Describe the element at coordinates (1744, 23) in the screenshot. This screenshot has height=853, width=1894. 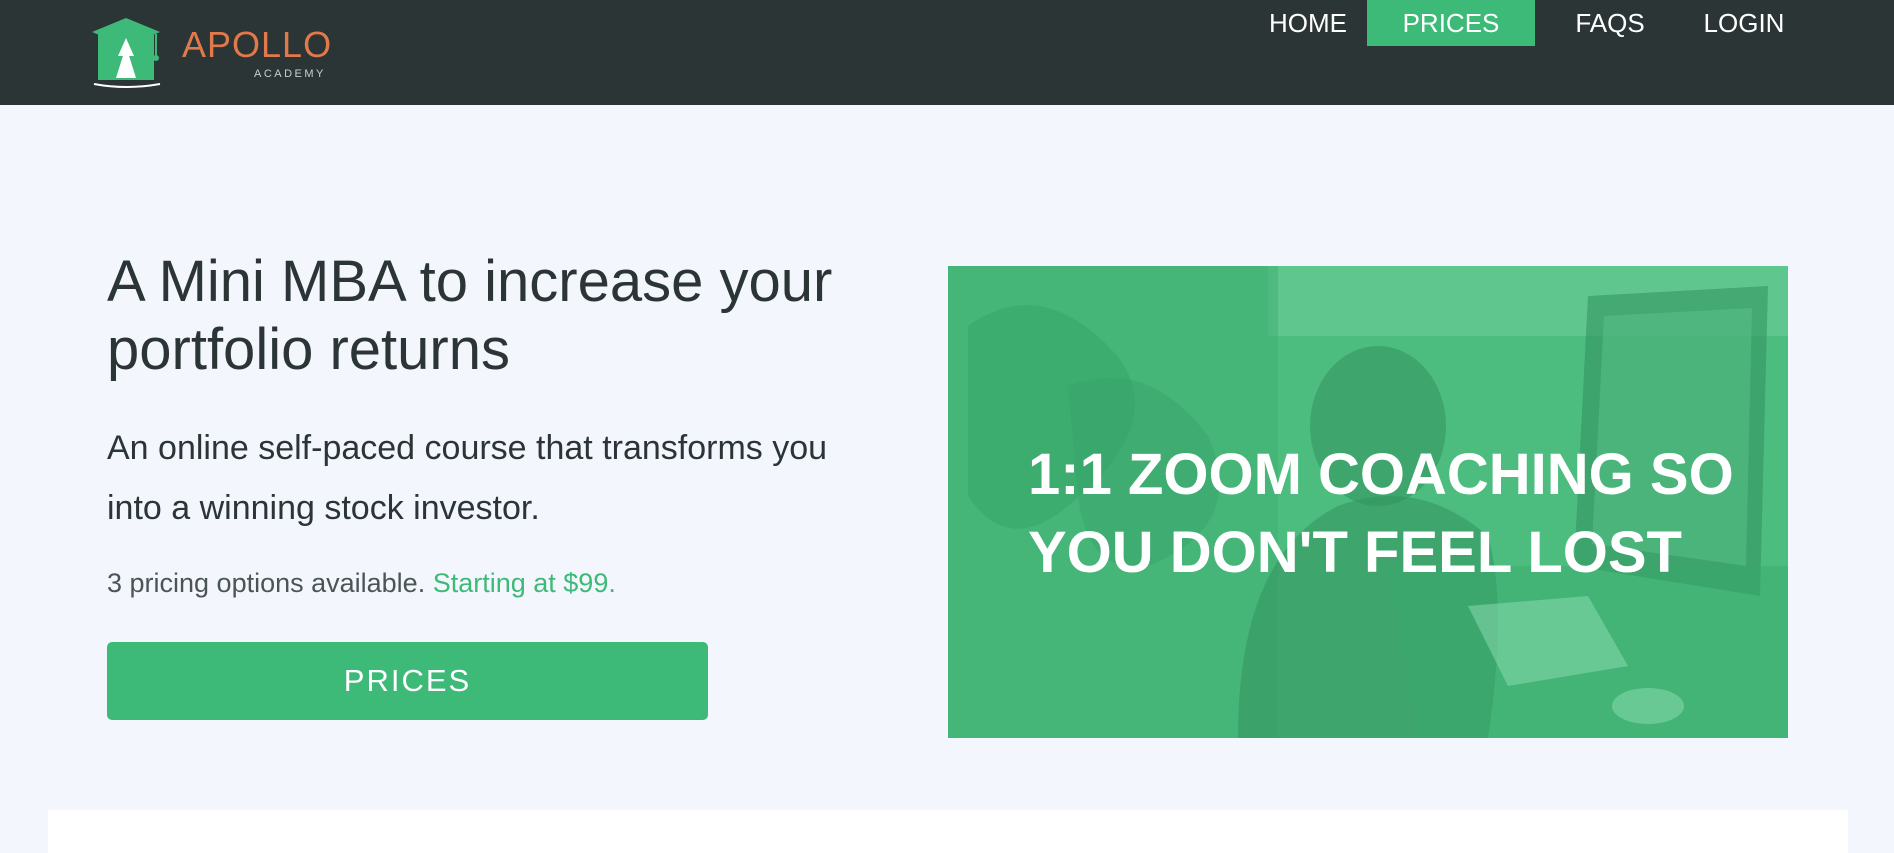
I see `nav-login-link: LOGIN` at that location.